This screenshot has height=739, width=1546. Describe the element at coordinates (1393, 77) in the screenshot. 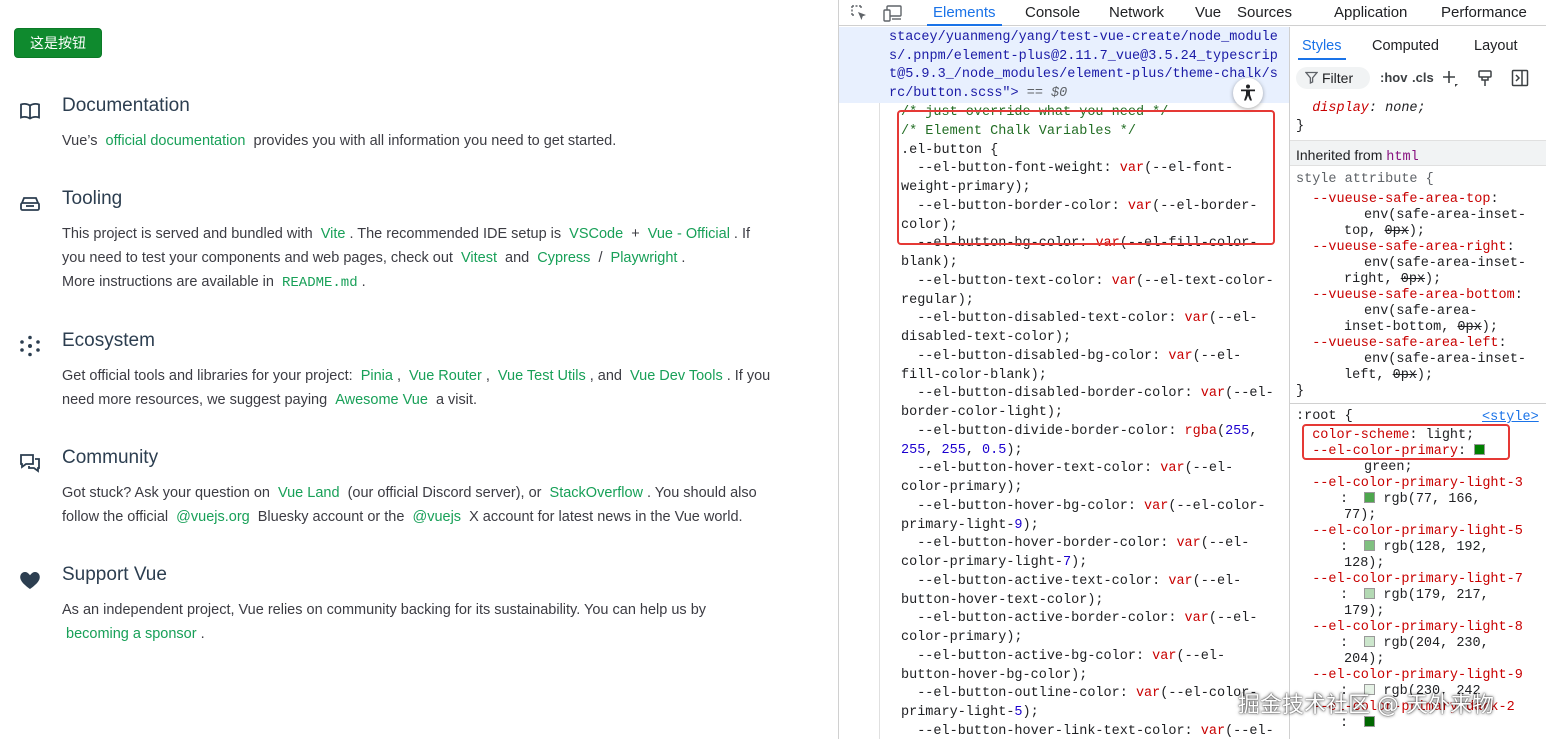

I see `hov-toggle: :hov` at that location.